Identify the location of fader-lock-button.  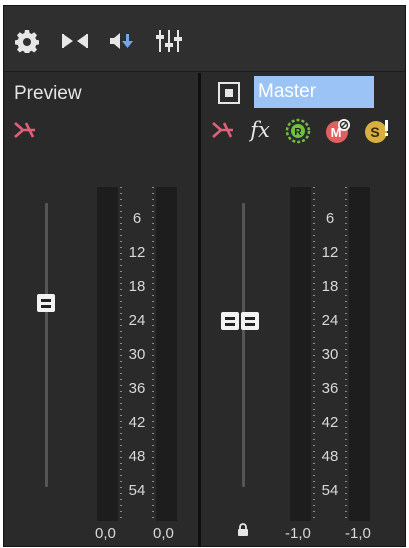
(243, 530).